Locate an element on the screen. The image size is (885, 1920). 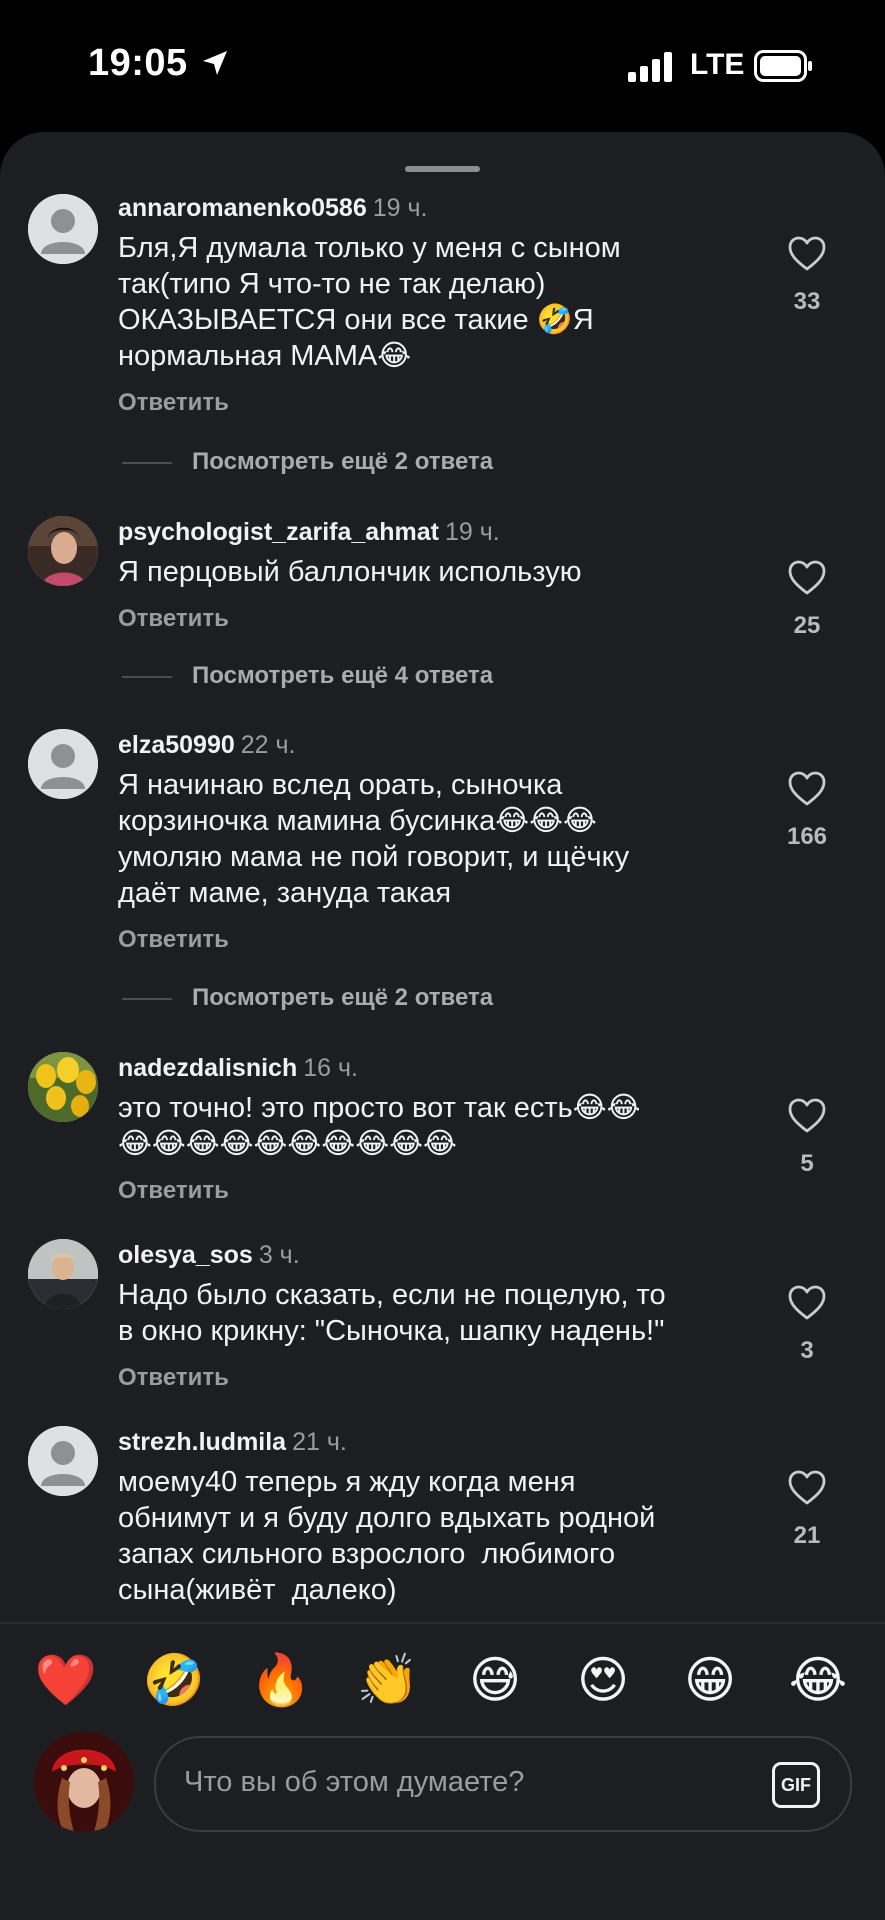
sheet-drag-handle is located at coordinates (442, 169).